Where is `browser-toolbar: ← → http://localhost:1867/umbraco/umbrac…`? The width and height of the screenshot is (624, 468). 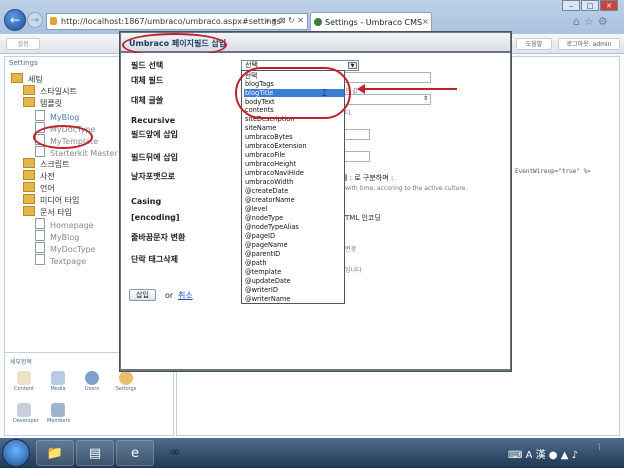 browser-toolbar: ← → http://localhost:1867/umbraco/umbrac… is located at coordinates (312, 18).